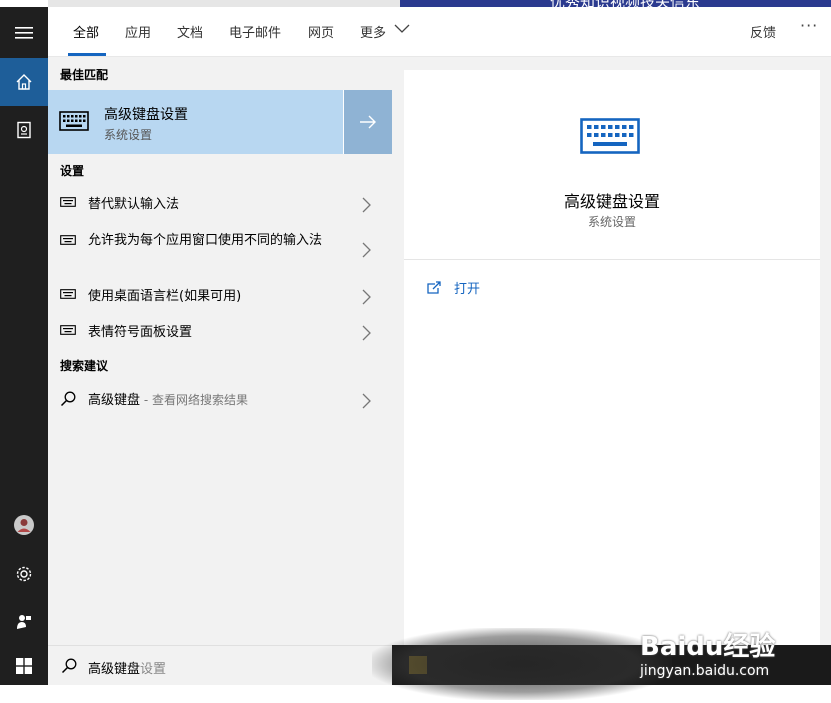 The image size is (831, 703). Describe the element at coordinates (611, 222) in the screenshot. I see `preview-subtitle: 系统设置` at that location.